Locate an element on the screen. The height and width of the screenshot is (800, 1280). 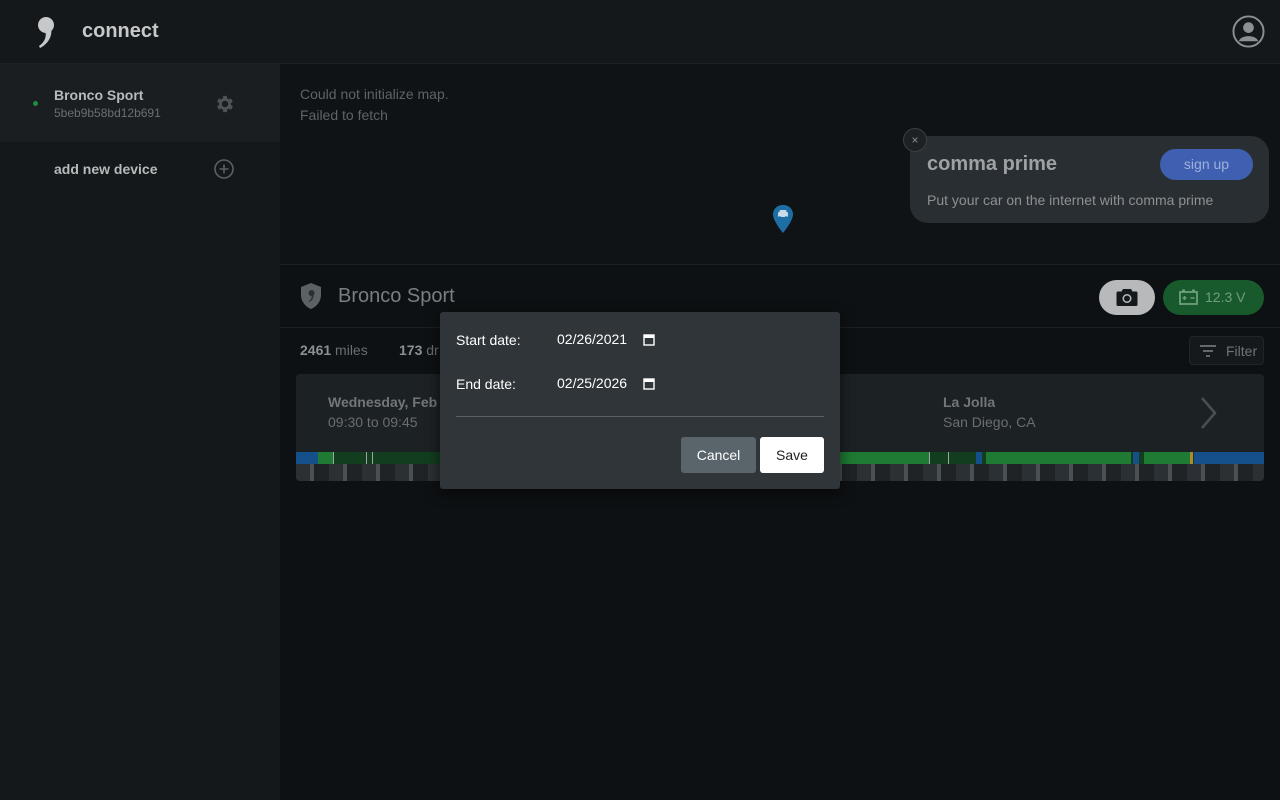
drives-value: 173 is located at coordinates (411, 350).